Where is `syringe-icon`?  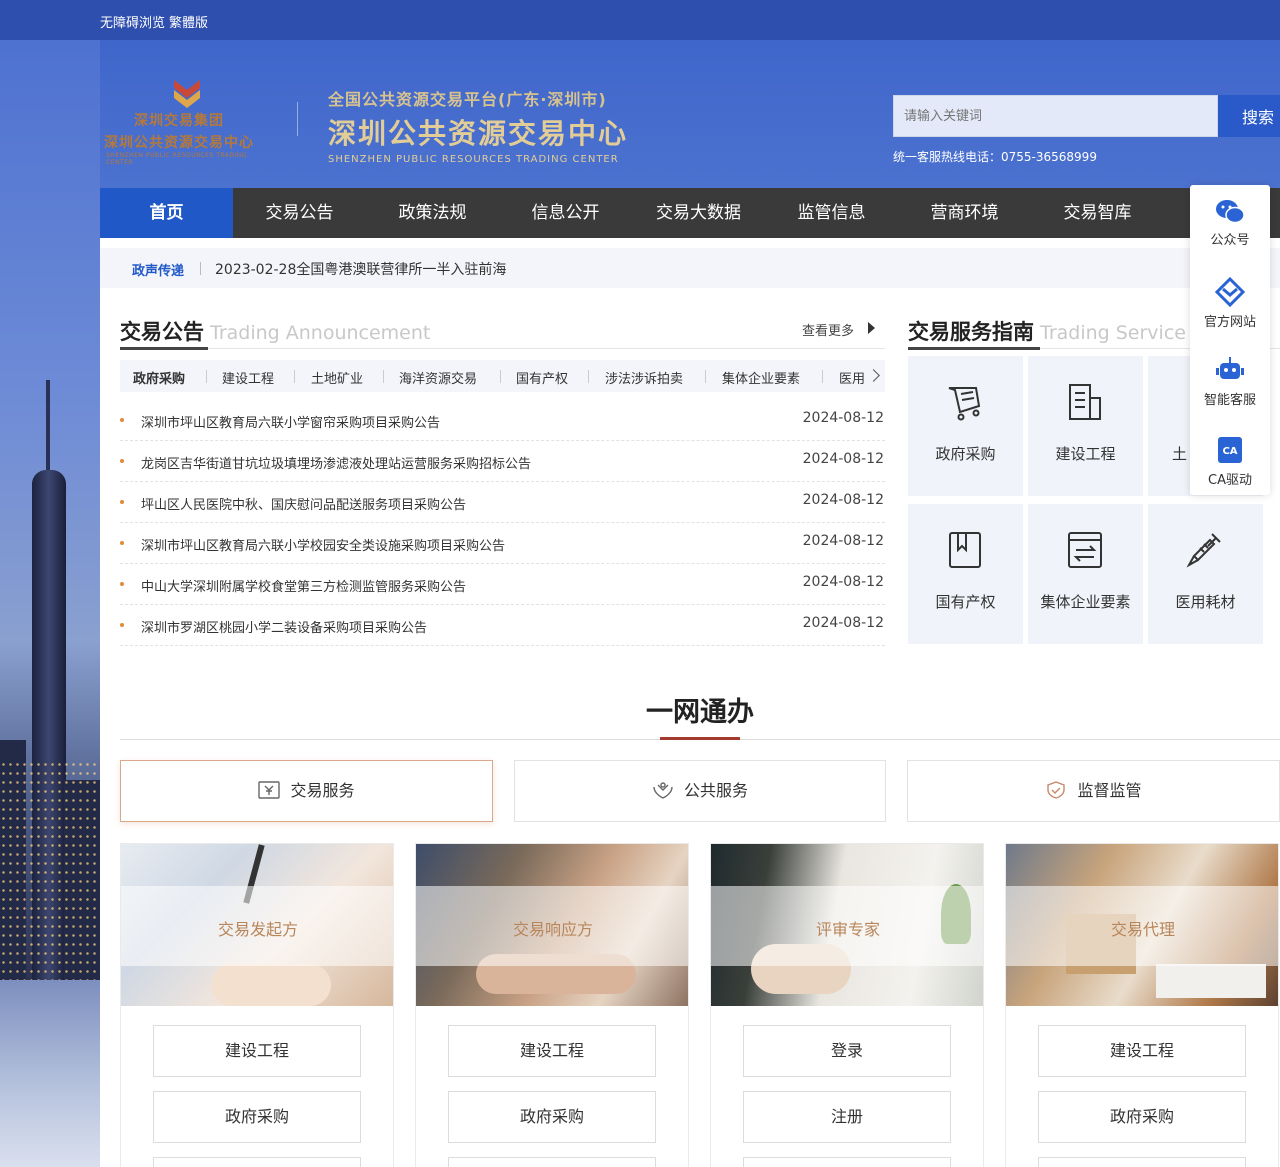
syringe-icon is located at coordinates (1203, 550).